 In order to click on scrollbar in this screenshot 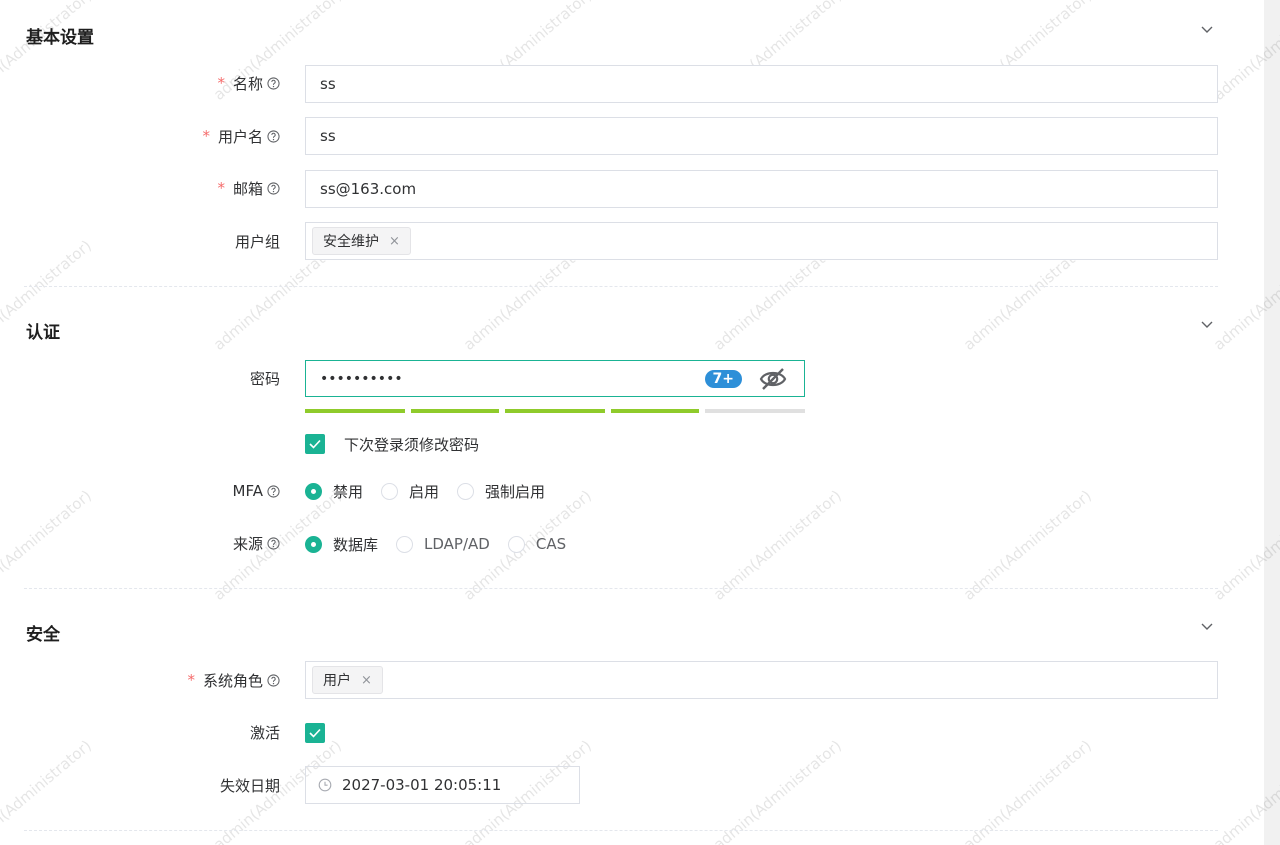, I will do `click(1272, 422)`.